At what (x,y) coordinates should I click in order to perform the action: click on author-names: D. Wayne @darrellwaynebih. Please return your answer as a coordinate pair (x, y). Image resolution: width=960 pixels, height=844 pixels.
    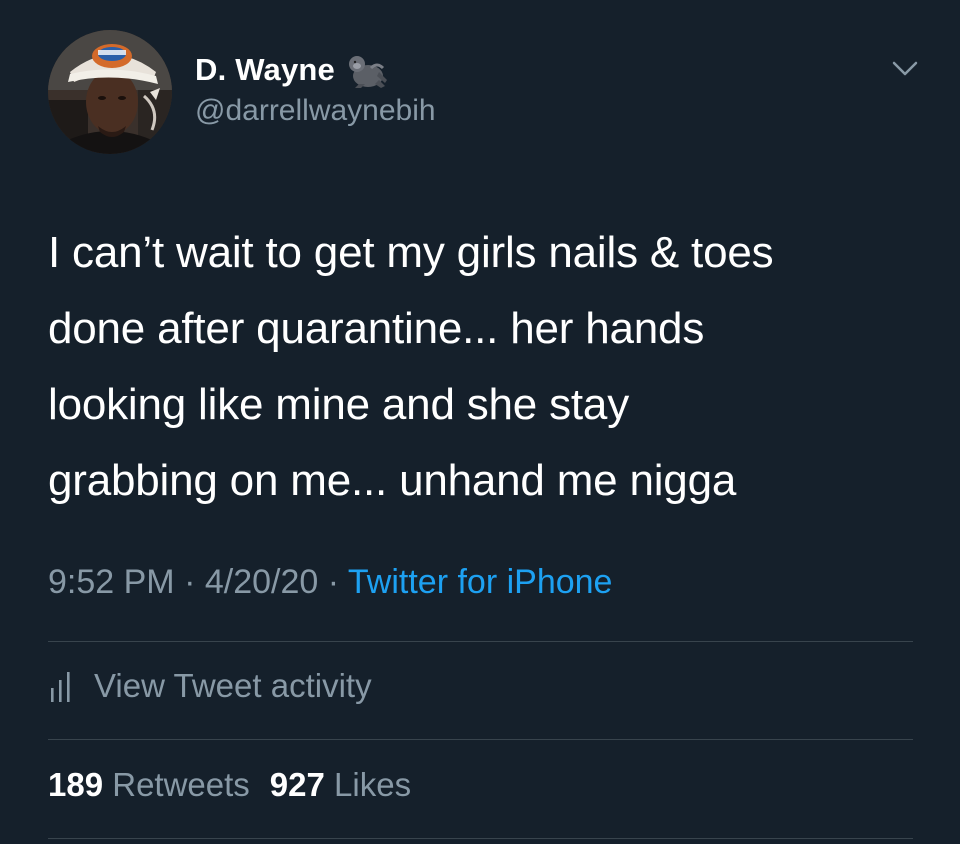
    Looking at the image, I should click on (315, 89).